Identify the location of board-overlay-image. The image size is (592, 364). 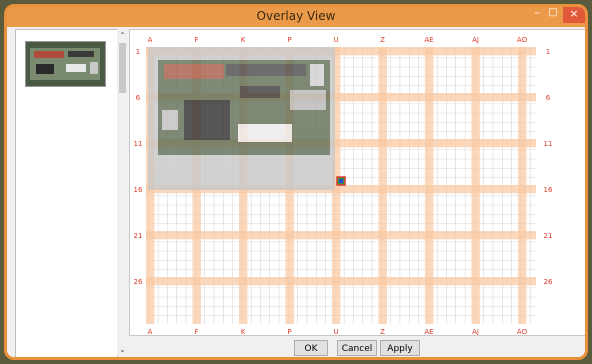
(241, 118).